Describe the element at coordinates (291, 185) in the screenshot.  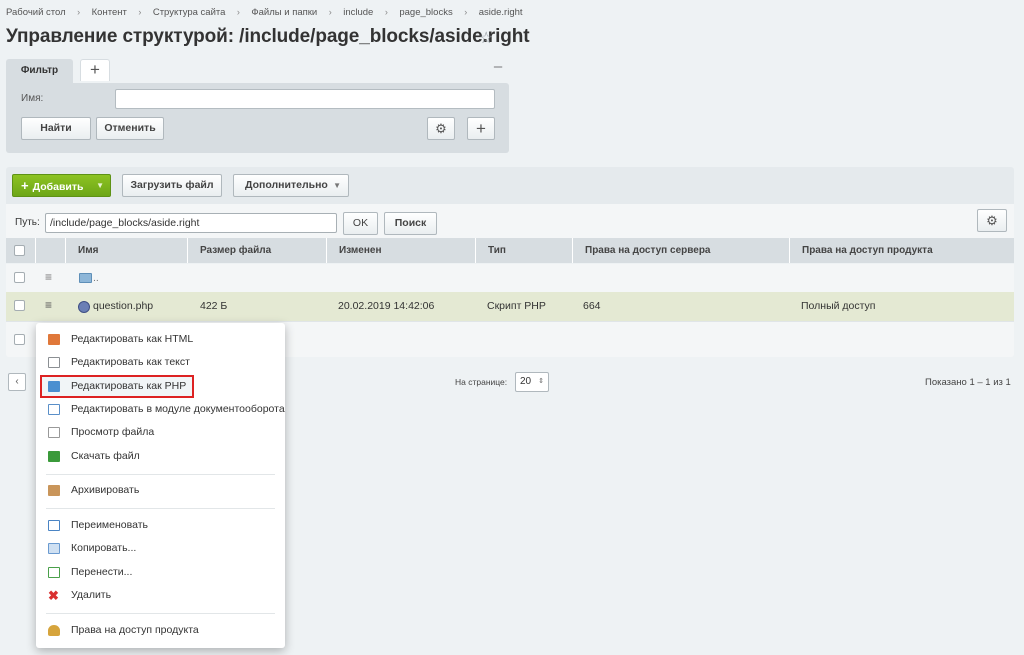
I see `more-button: Дополнительно ▼` at that location.